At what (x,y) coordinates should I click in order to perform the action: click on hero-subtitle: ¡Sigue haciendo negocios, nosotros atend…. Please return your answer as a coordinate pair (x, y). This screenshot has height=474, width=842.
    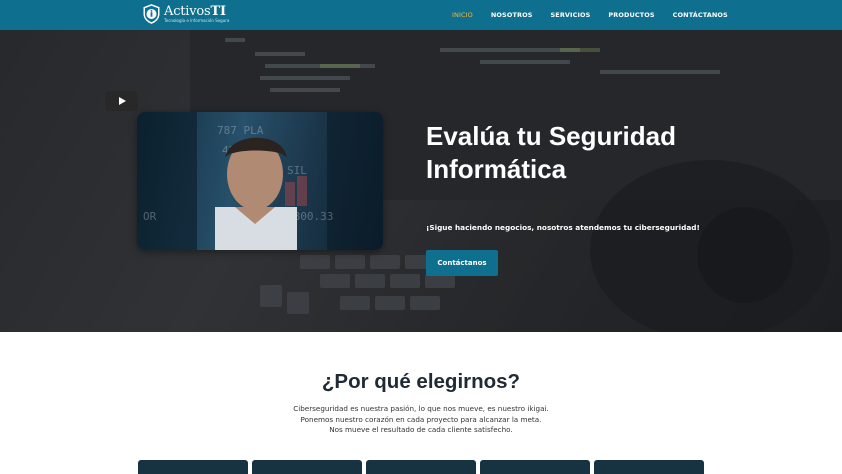
    Looking at the image, I should click on (563, 227).